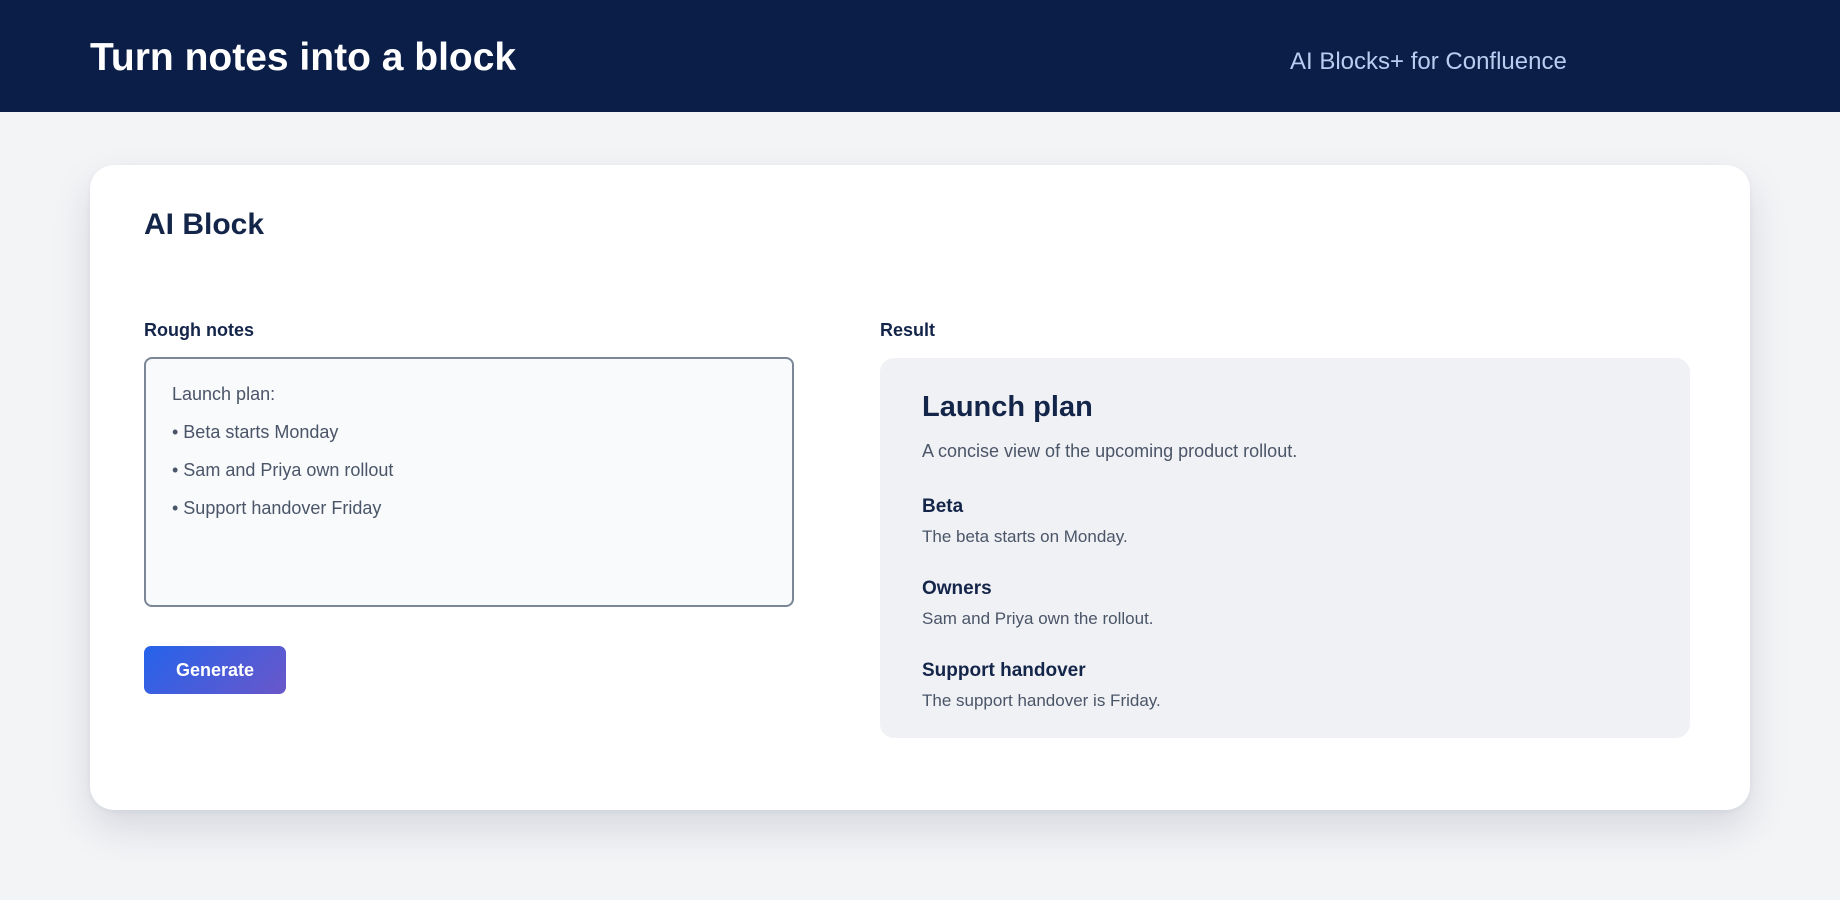  What do you see at coordinates (1038, 603) in the screenshot?
I see `result-section-owners: Owners Sam and Priya own the rollout.` at bounding box center [1038, 603].